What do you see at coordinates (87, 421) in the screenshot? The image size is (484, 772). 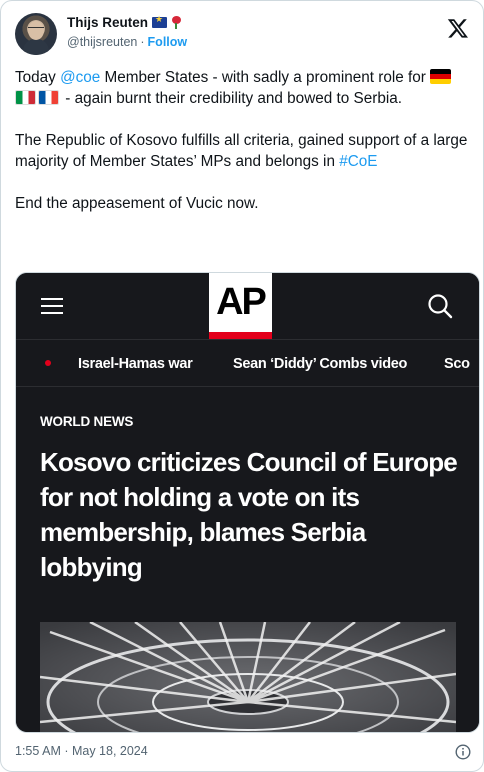 I see `section-label: WORLD NEWS` at bounding box center [87, 421].